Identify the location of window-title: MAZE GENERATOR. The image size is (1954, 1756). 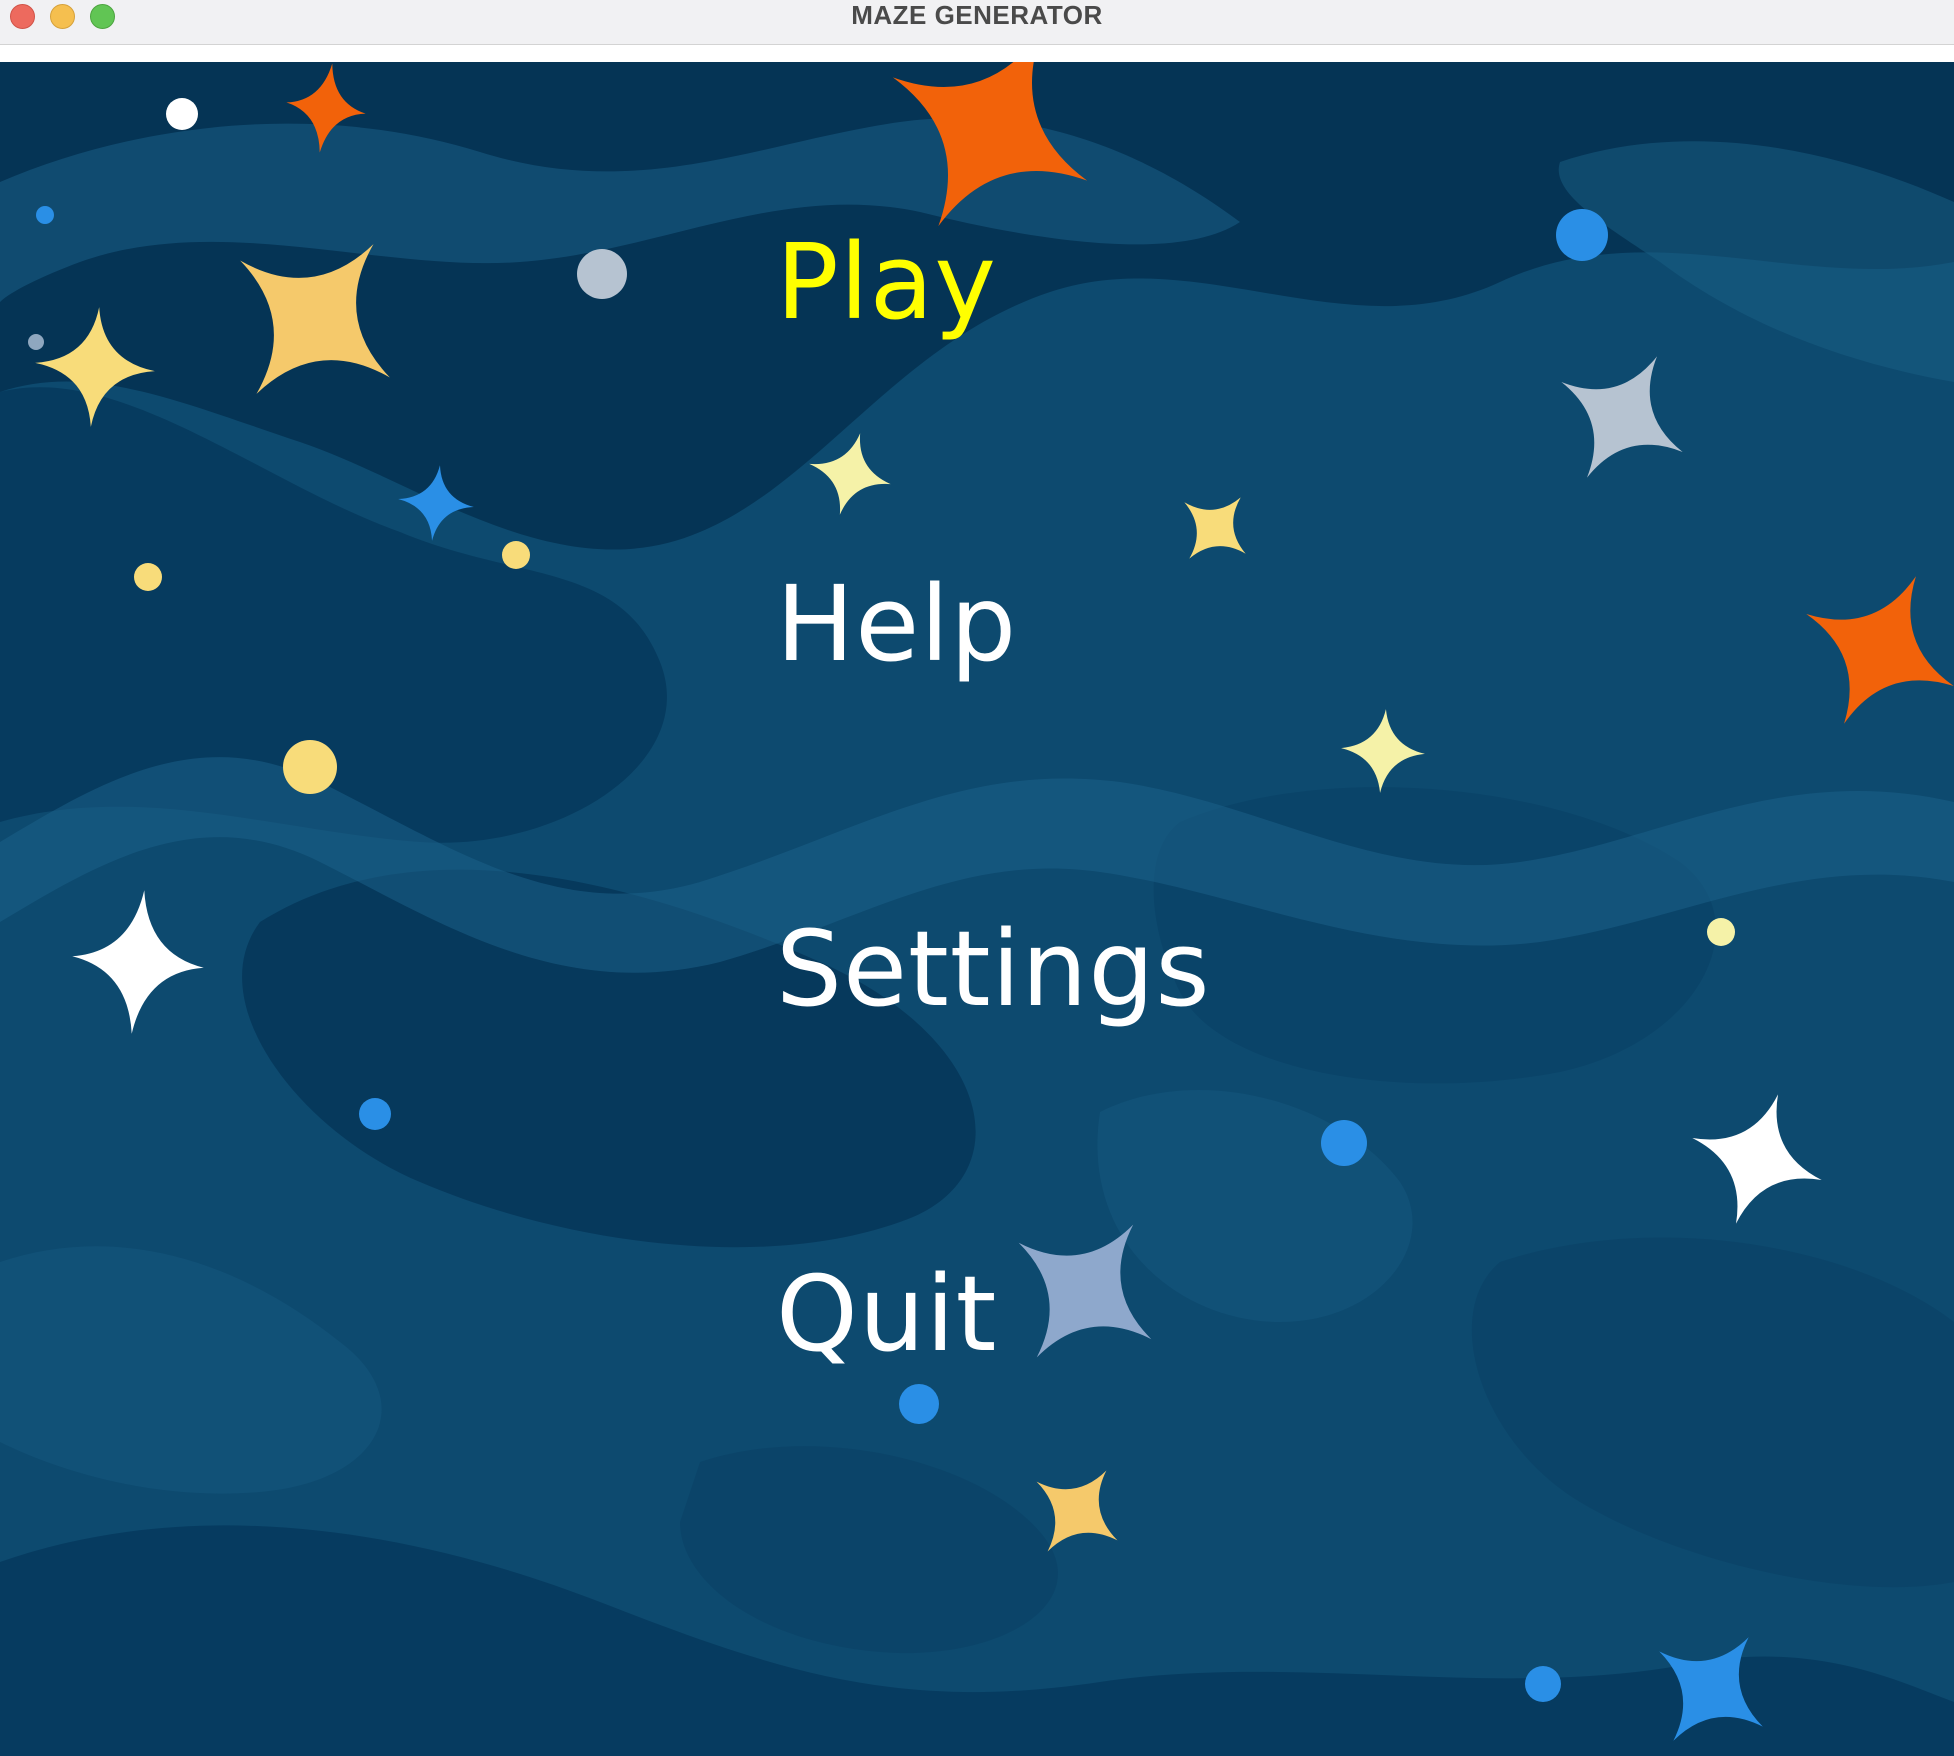
(977, 15).